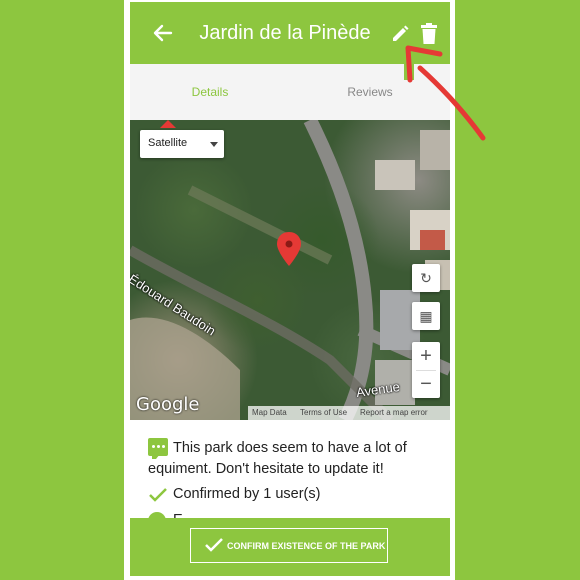 This screenshot has width=580, height=580. I want to click on zoom-out-button: −, so click(426, 384).